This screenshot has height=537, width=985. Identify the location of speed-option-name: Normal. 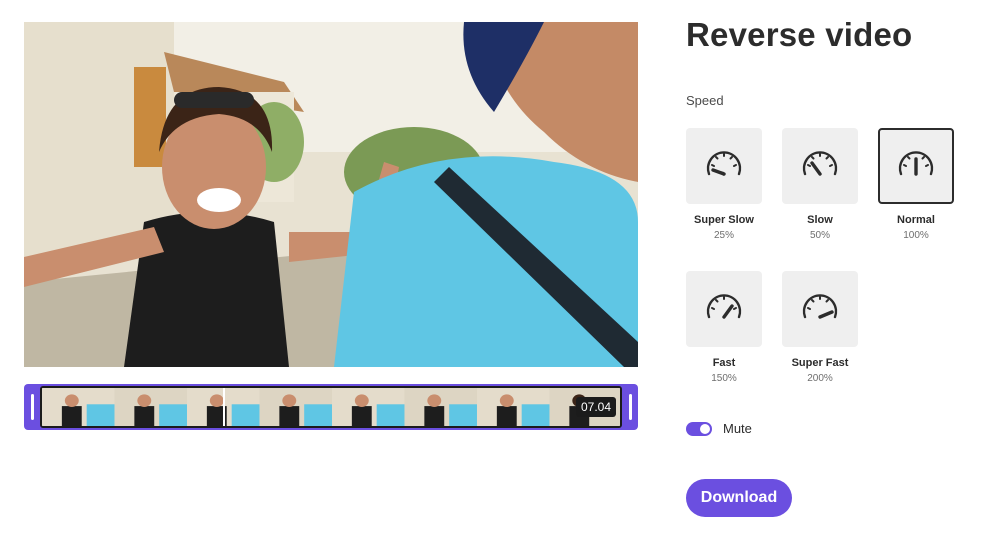
(916, 220).